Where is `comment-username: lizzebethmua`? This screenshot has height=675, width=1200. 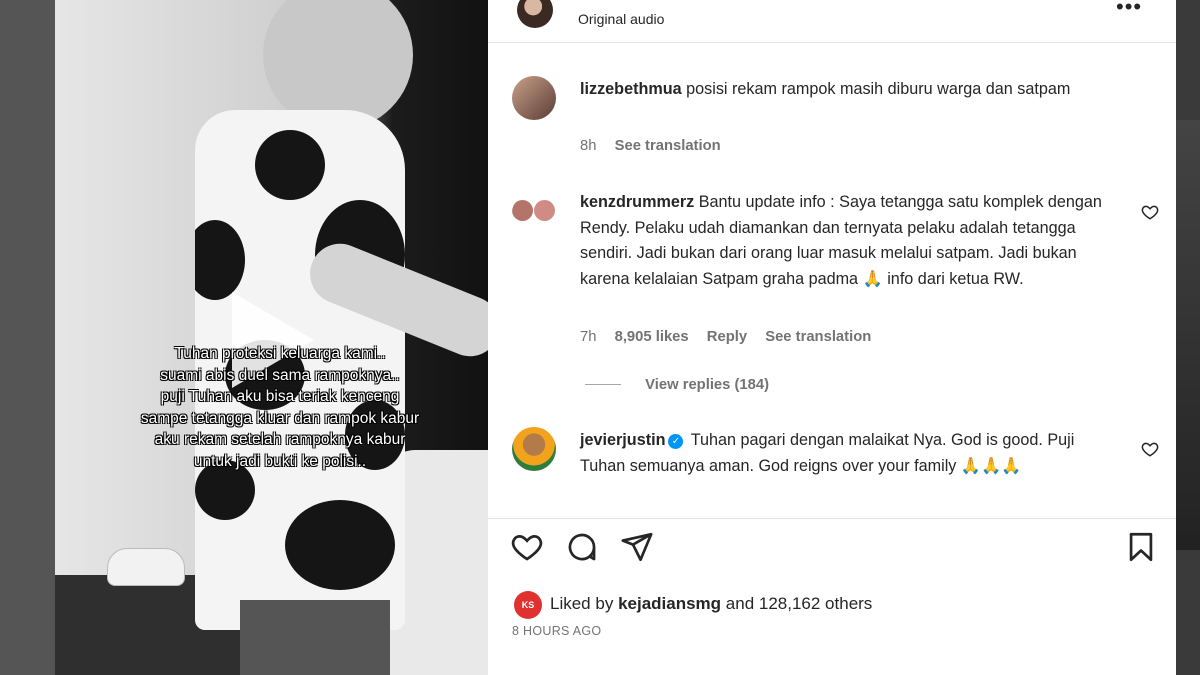 comment-username: lizzebethmua is located at coordinates (631, 89).